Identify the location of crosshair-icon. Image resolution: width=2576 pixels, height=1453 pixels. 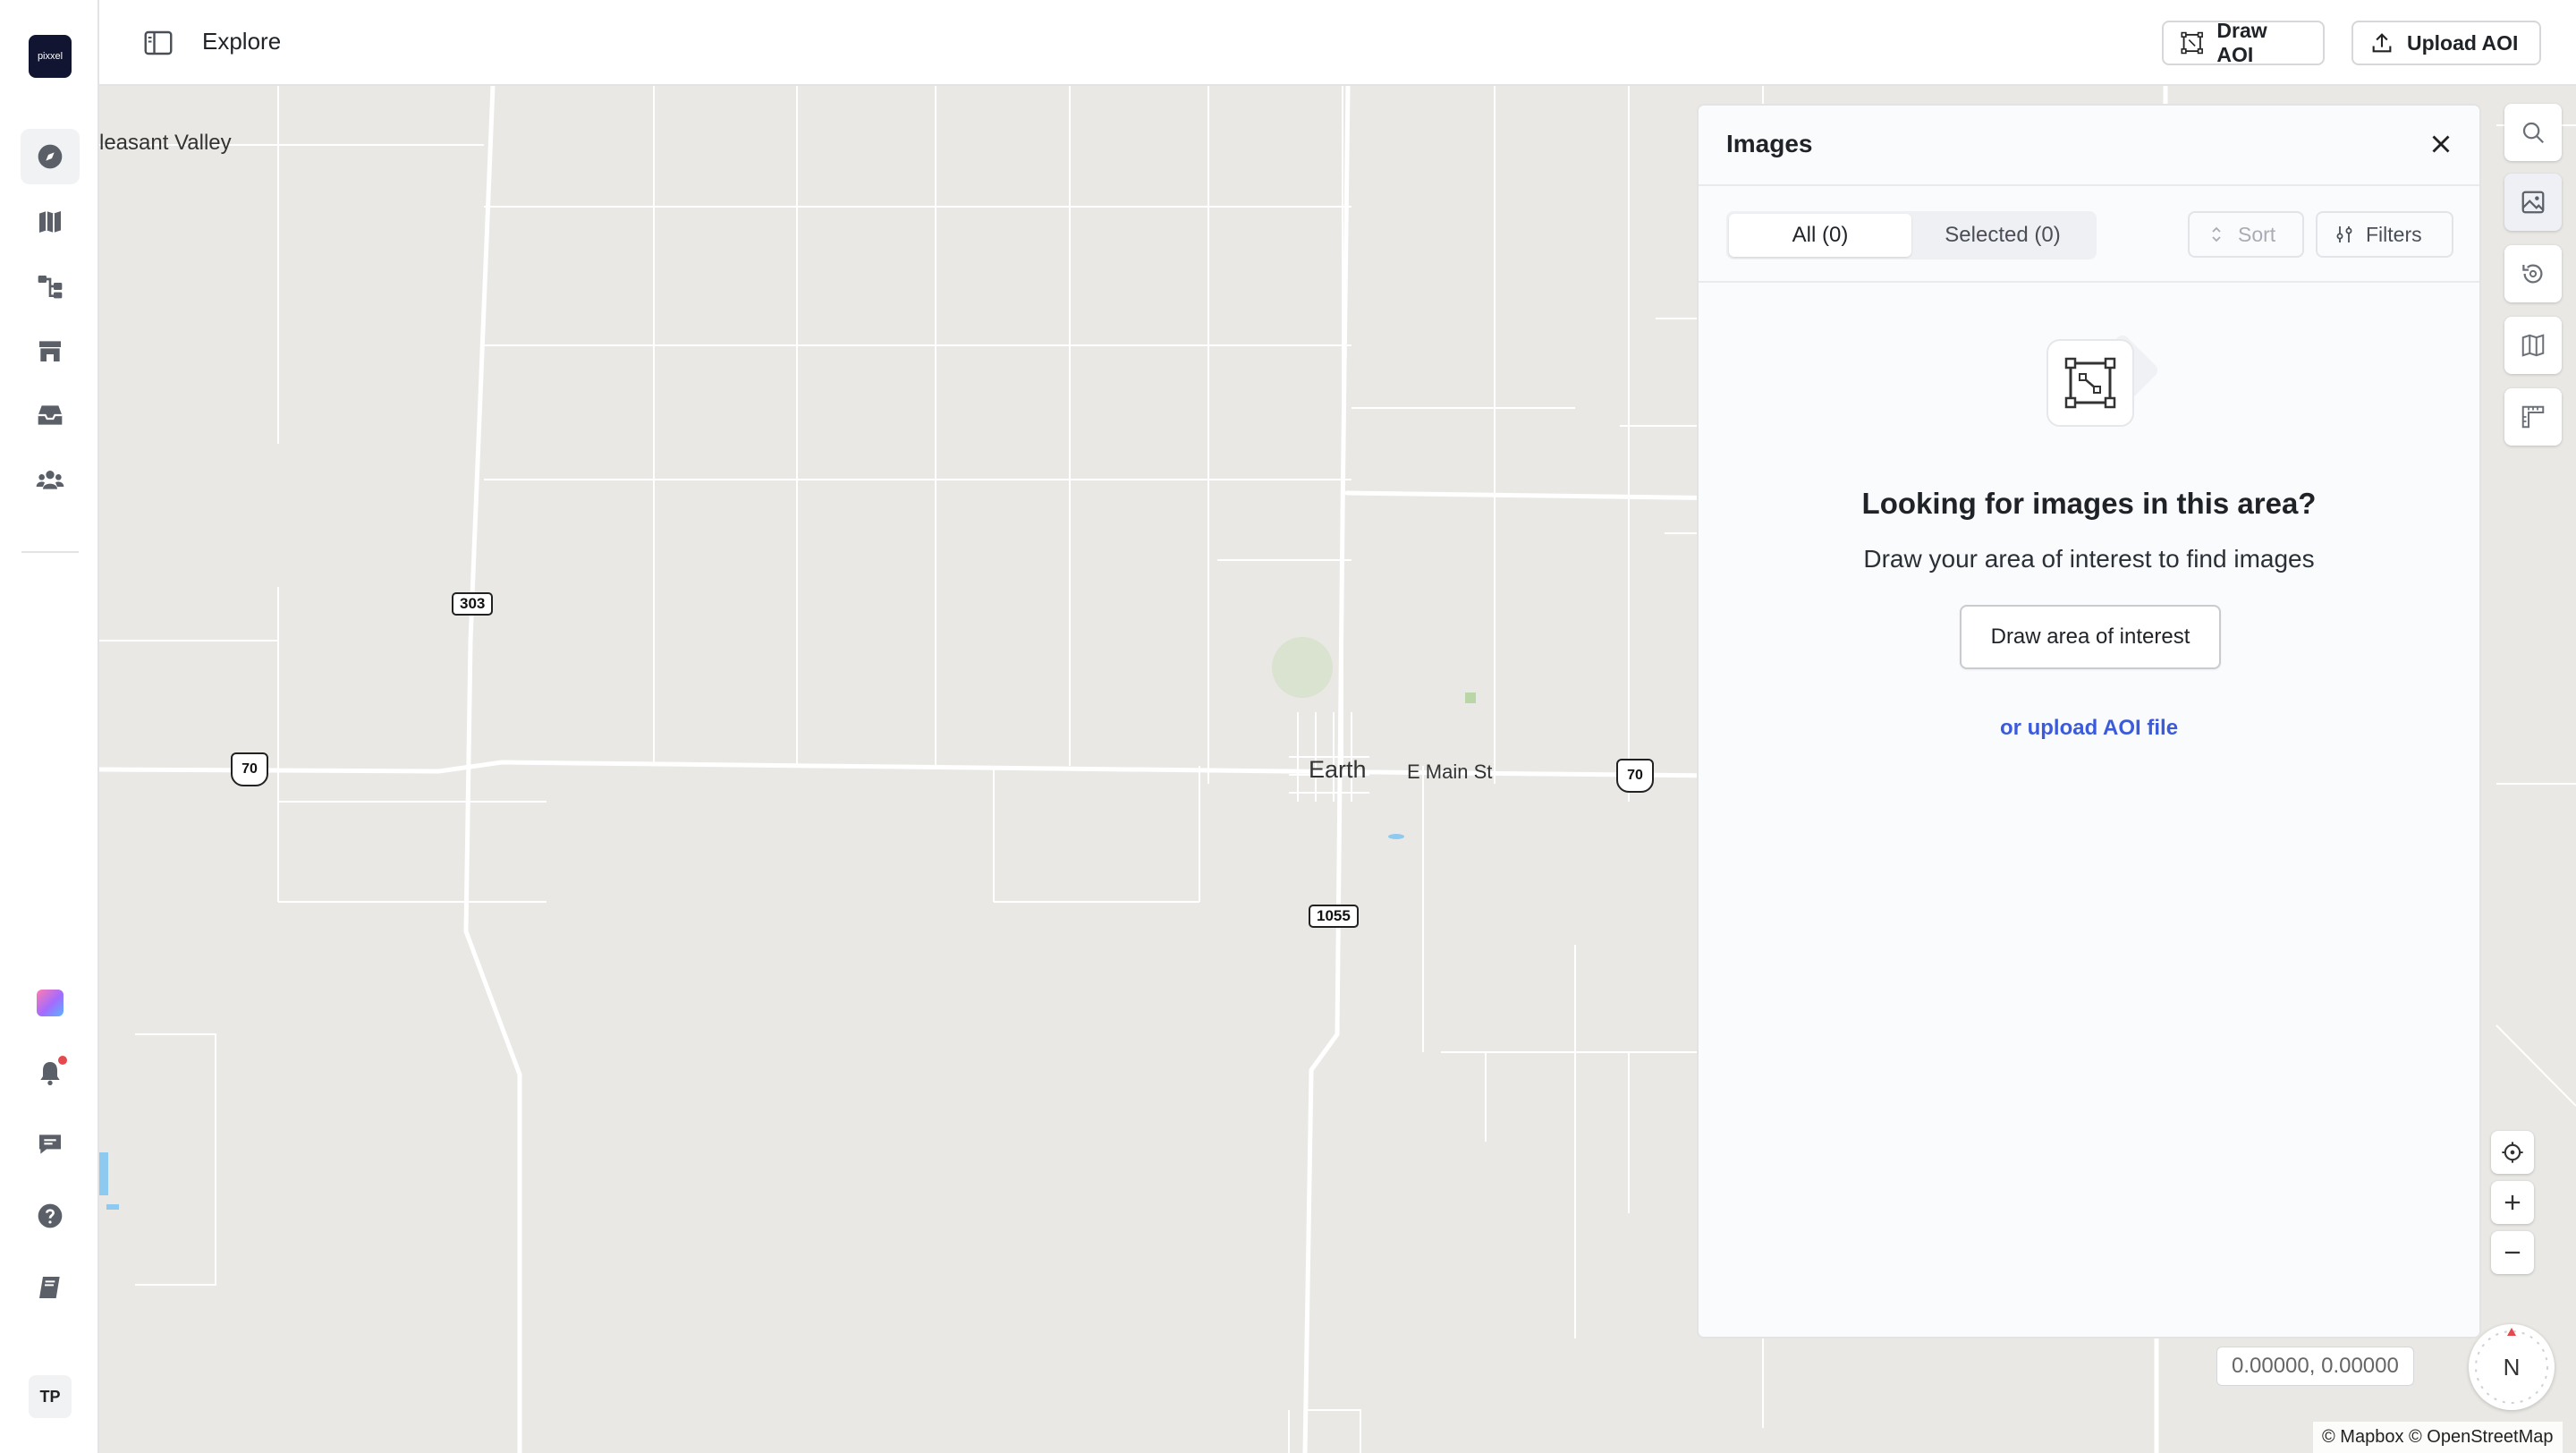
(2512, 1152).